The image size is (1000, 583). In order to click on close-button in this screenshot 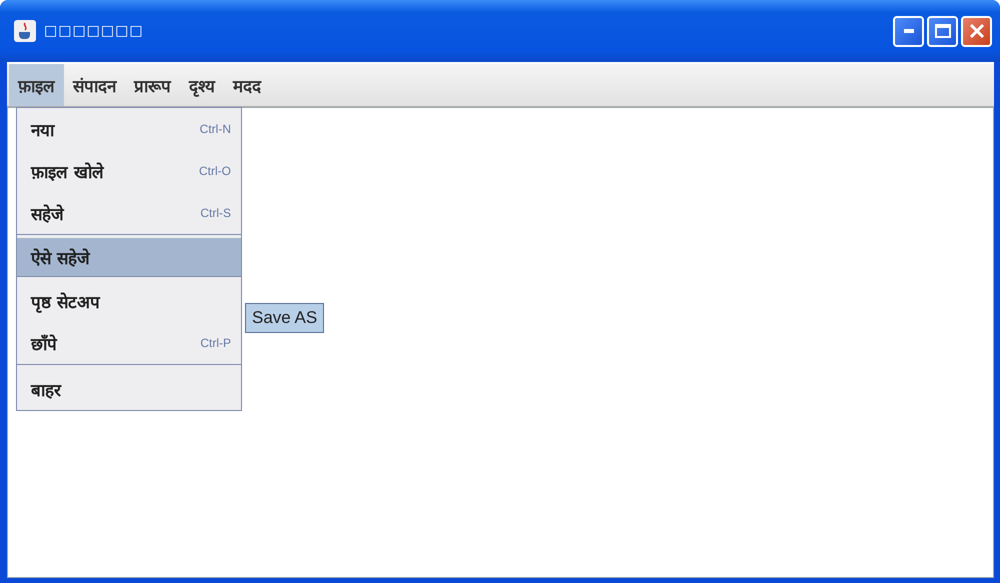, I will do `click(976, 31)`.